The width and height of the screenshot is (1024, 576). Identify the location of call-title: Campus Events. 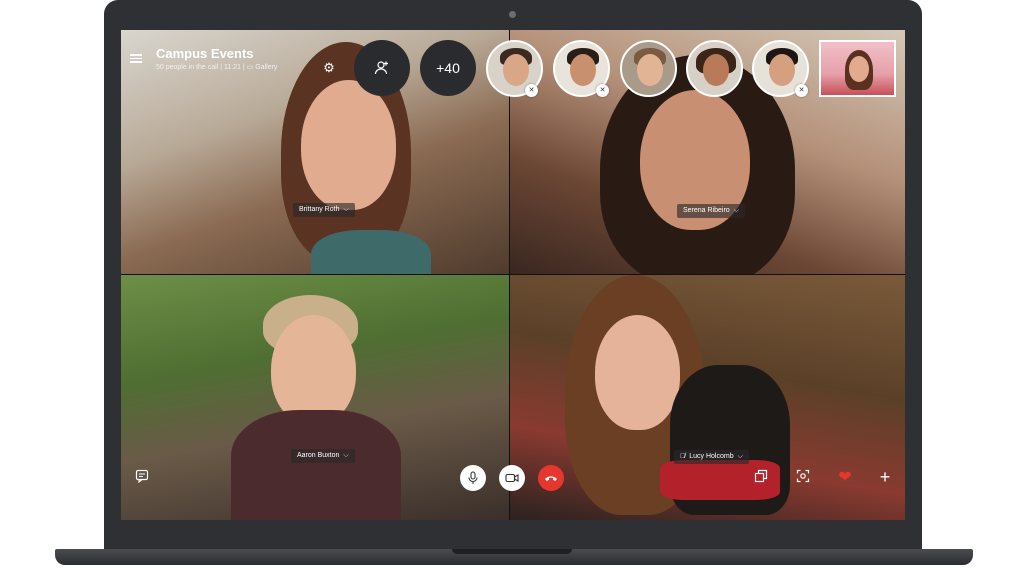
(205, 53).